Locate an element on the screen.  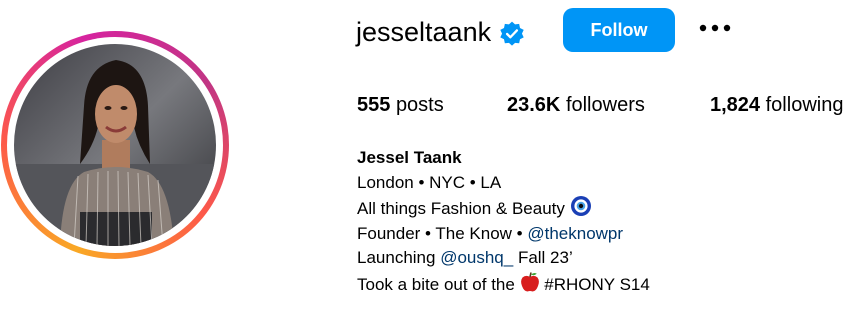
following-stat: 1,824 following is located at coordinates (776, 105).